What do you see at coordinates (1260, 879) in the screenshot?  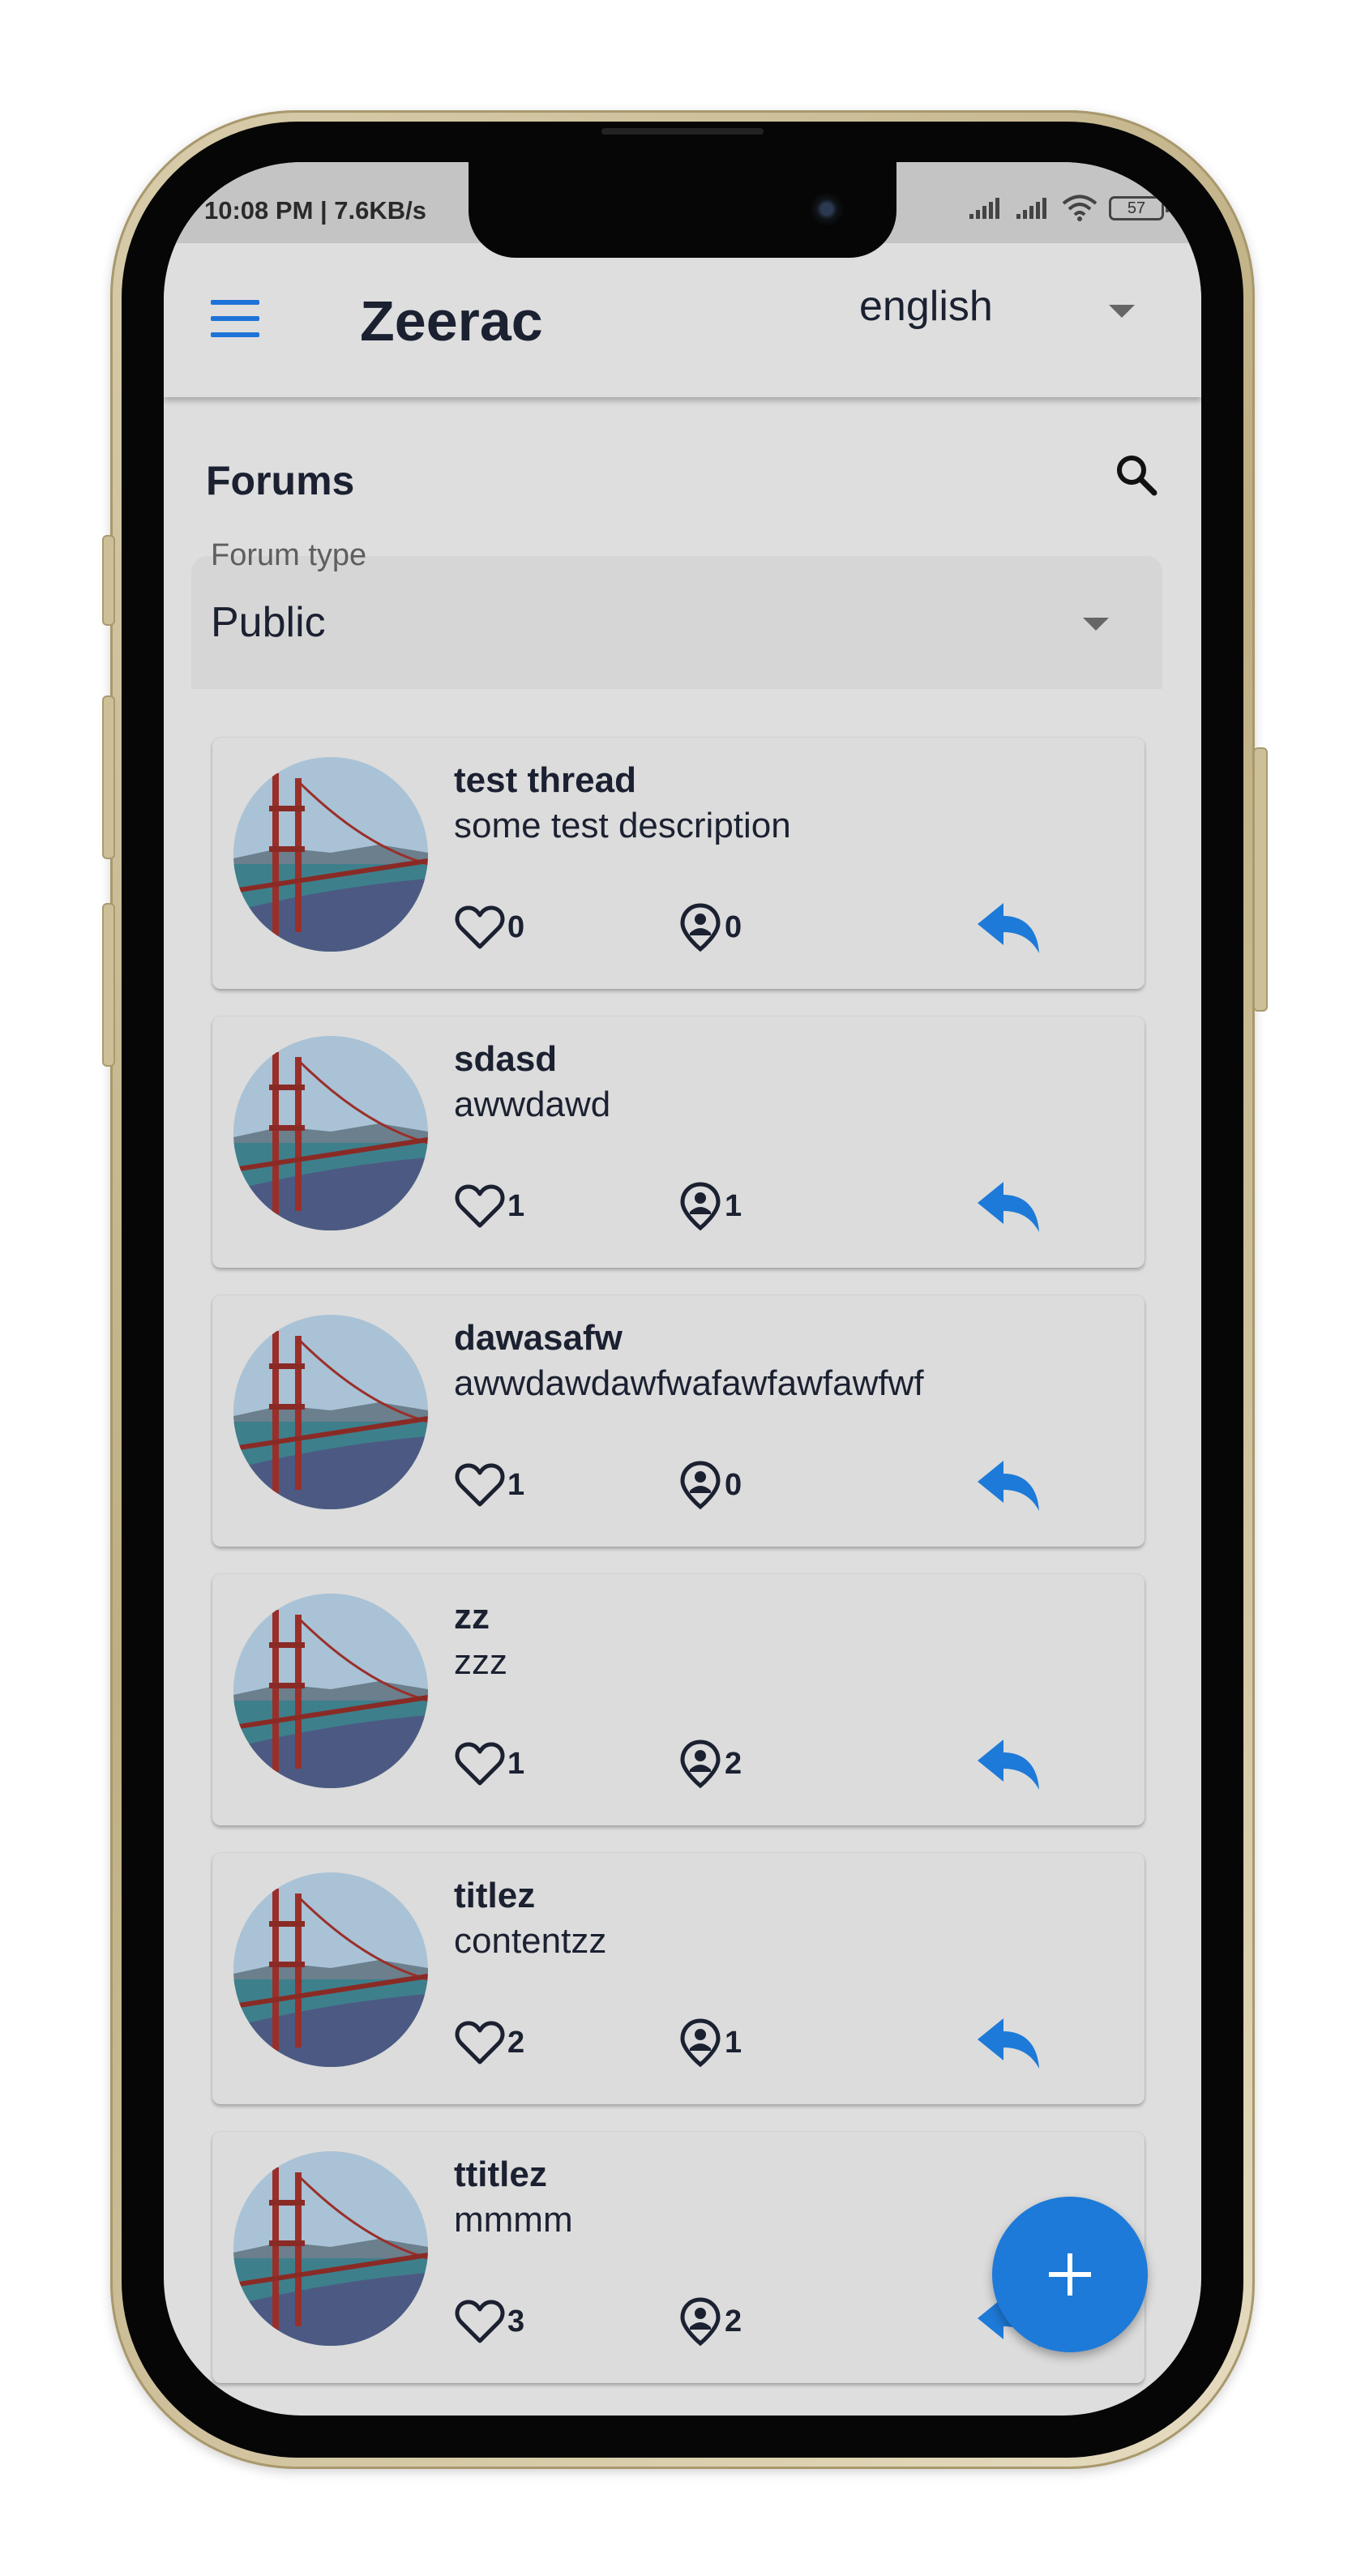 I see `power-button` at bounding box center [1260, 879].